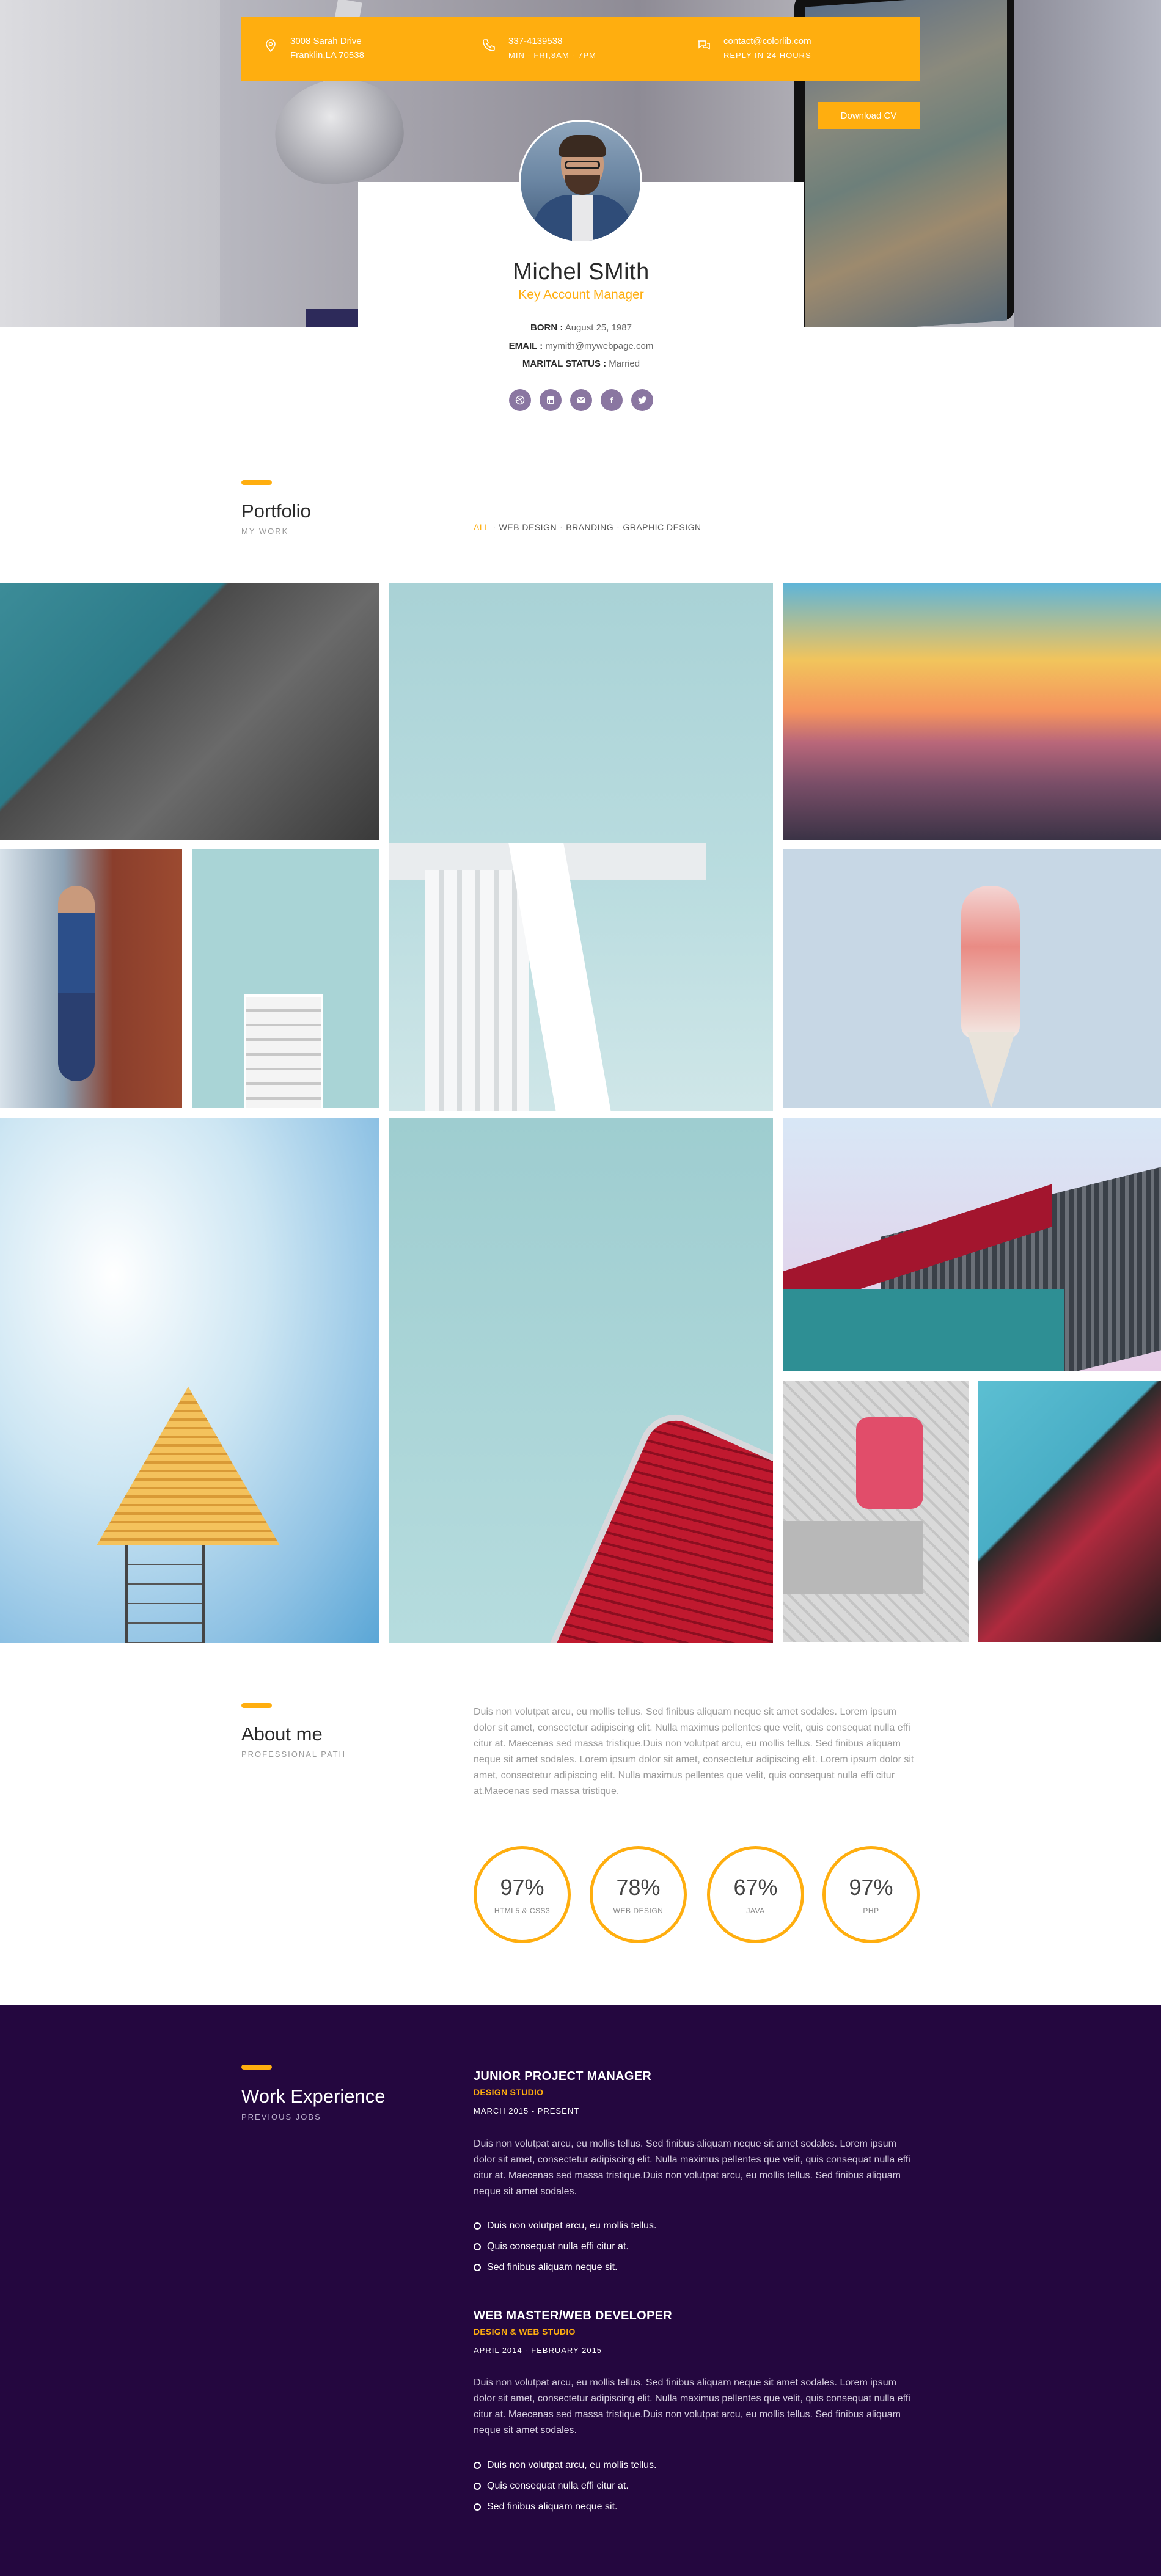  I want to click on download-cv-button: Download CV, so click(869, 115).